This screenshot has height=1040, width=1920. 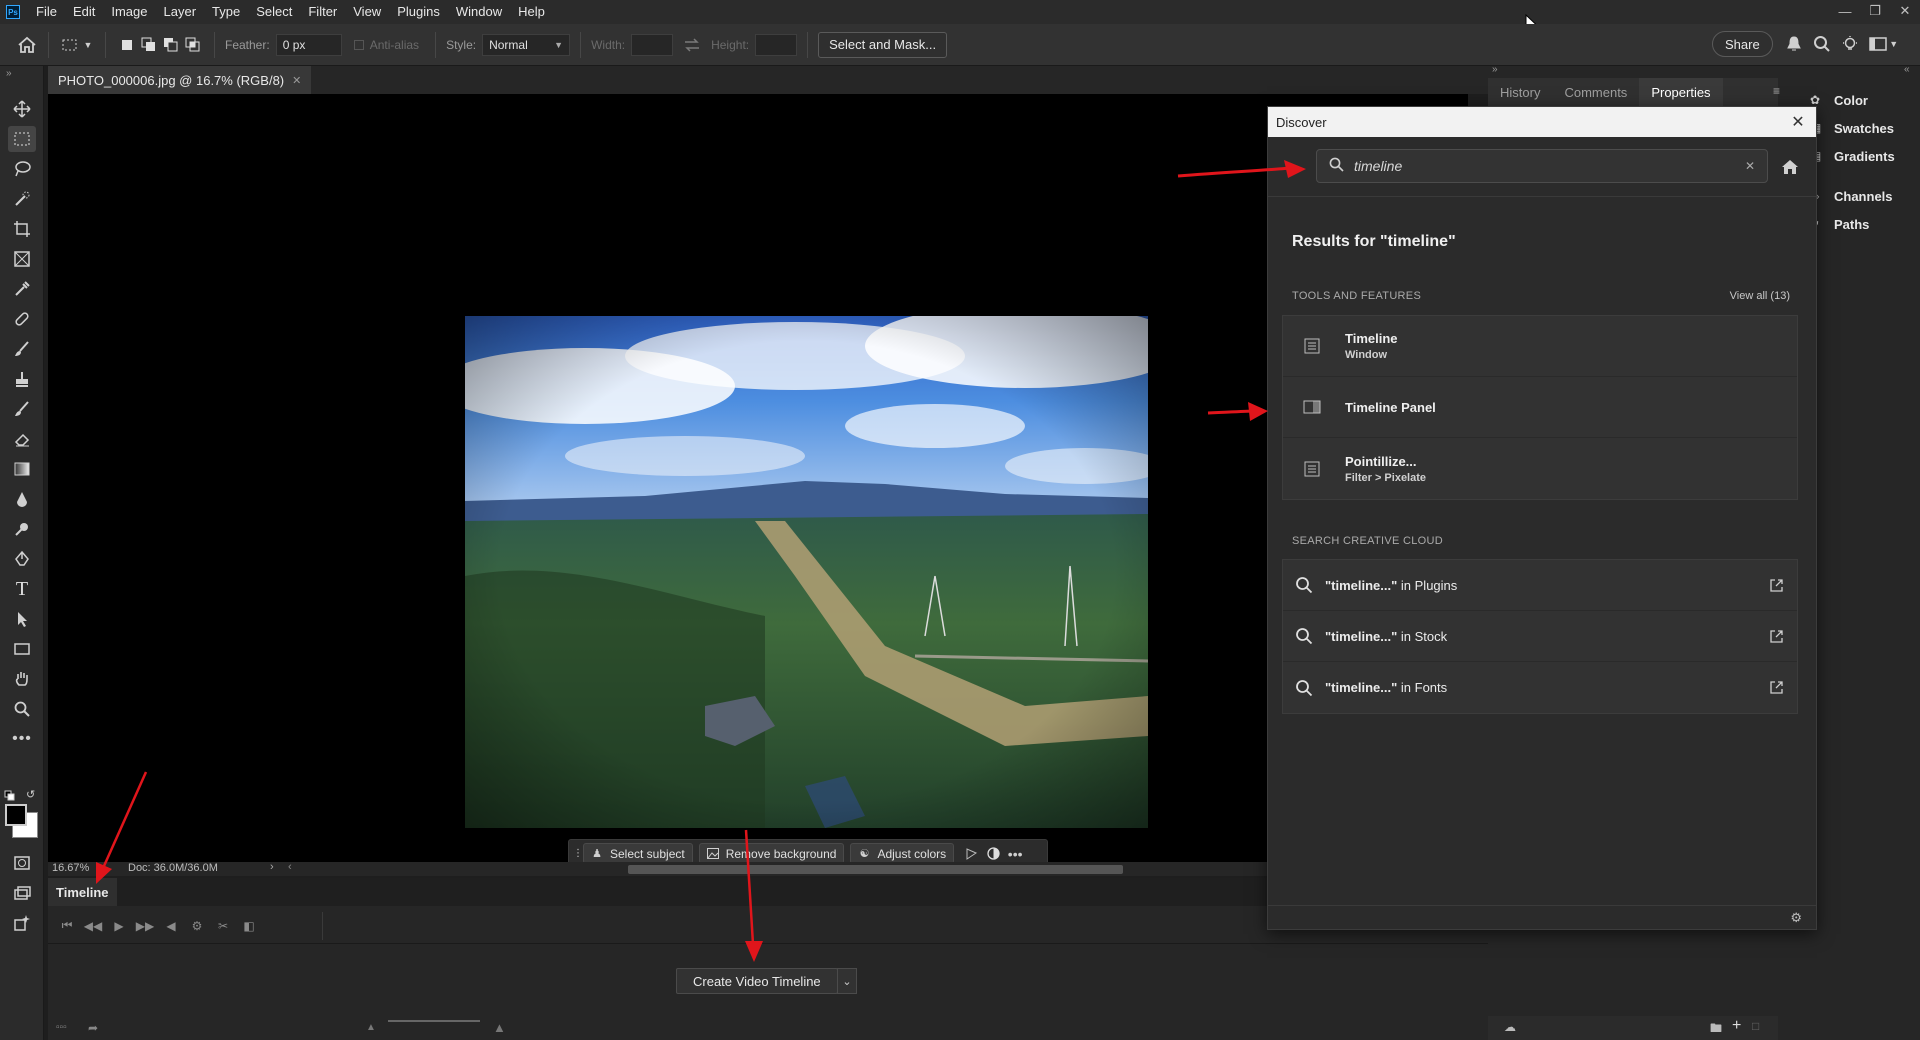 What do you see at coordinates (171, 926) in the screenshot?
I see `mute-audio-icon: ◀` at bounding box center [171, 926].